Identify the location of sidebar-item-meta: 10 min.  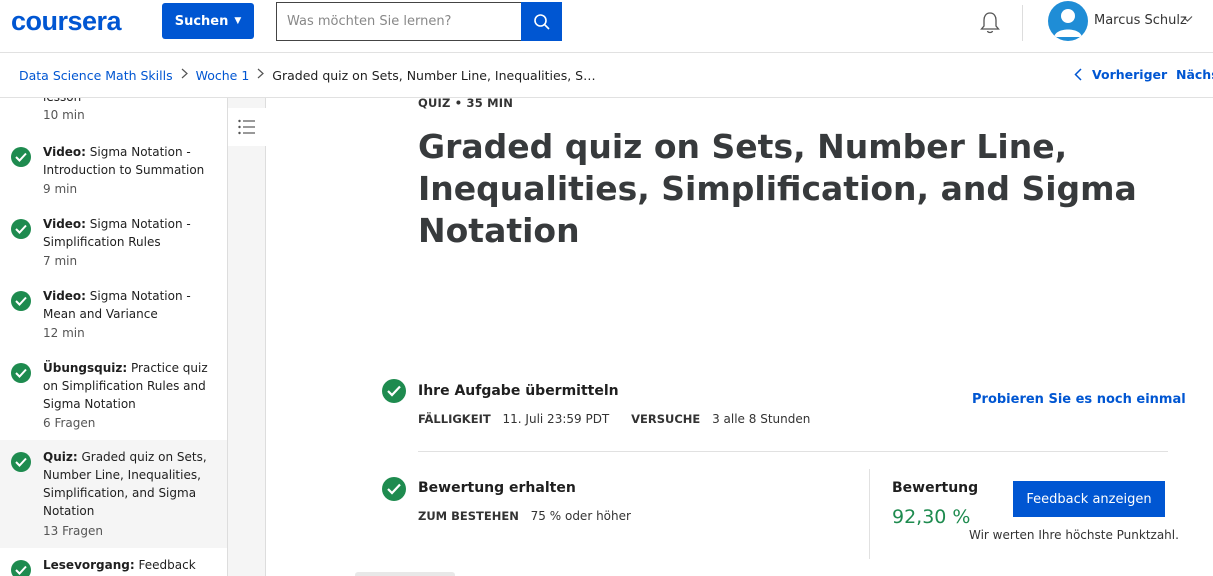
(64, 115).